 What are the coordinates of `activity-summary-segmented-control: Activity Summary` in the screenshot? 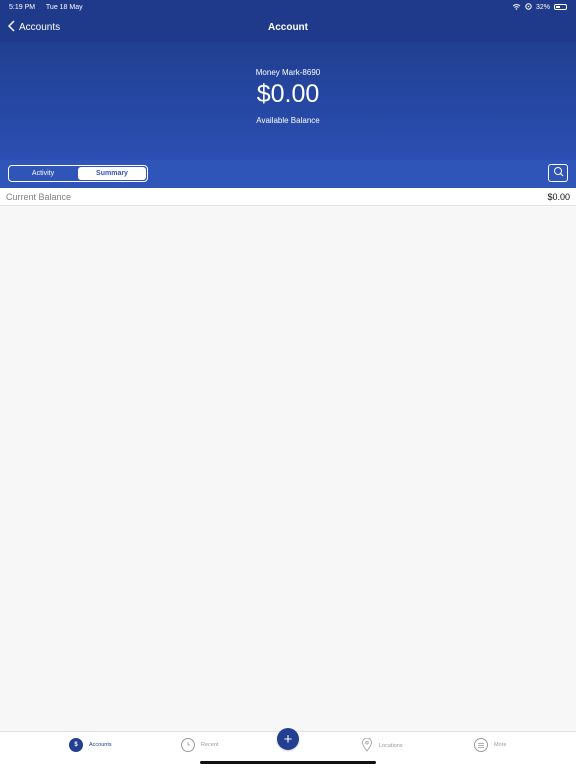 It's located at (78, 173).